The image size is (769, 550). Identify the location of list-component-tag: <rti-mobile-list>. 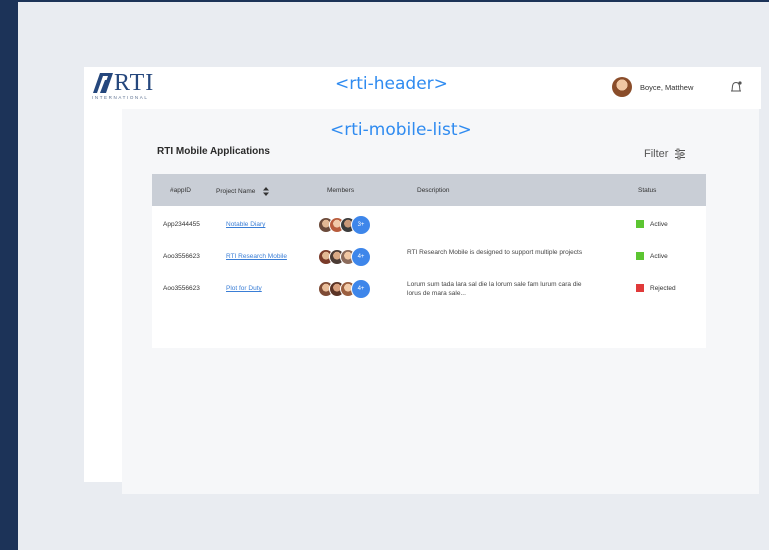
(401, 130).